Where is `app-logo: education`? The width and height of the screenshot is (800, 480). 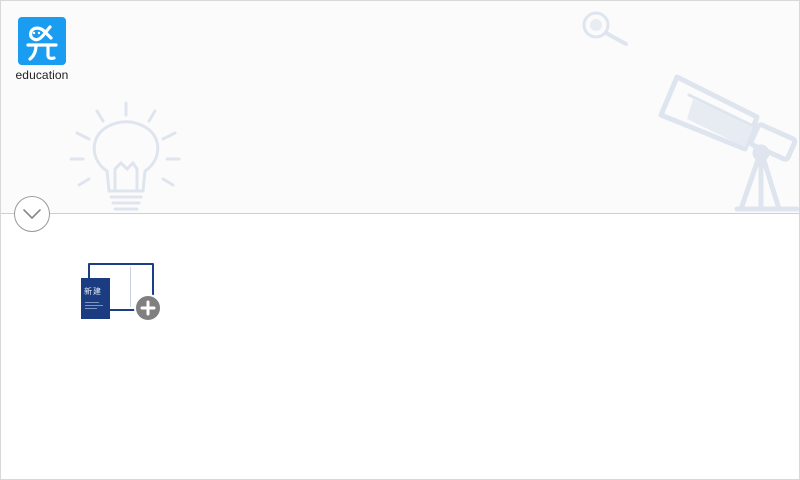 app-logo: education is located at coordinates (42, 49).